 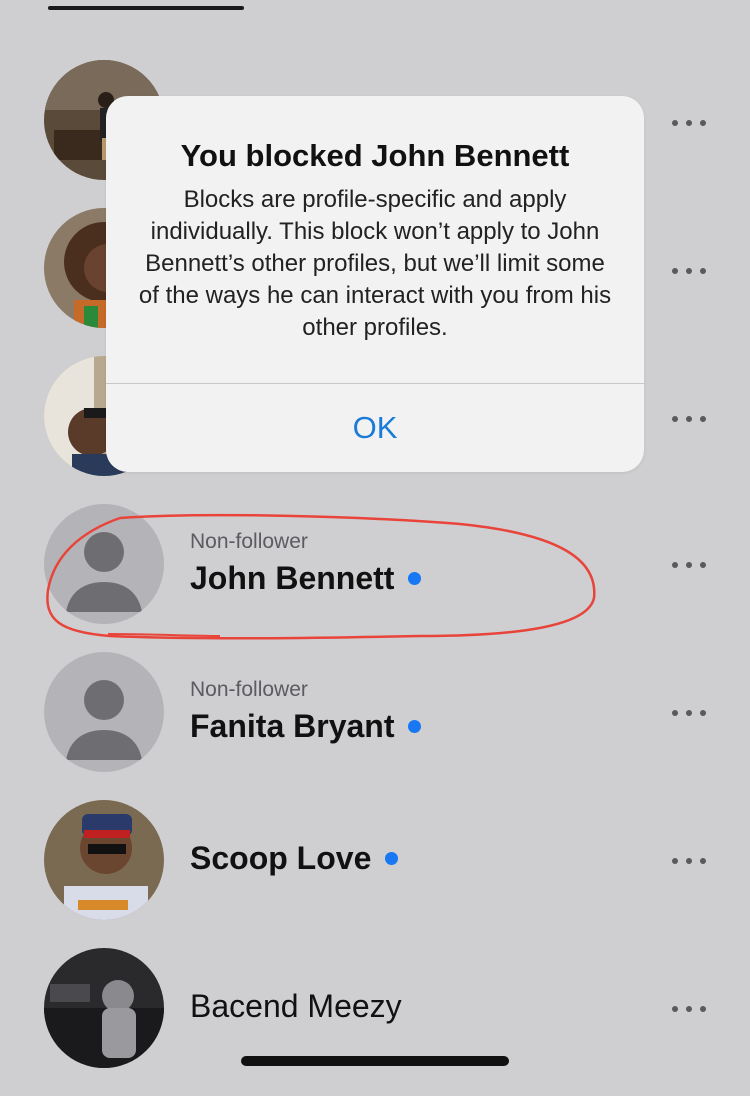 I want to click on row-name-wrap: Bacend Meezy, so click(x=296, y=1006).